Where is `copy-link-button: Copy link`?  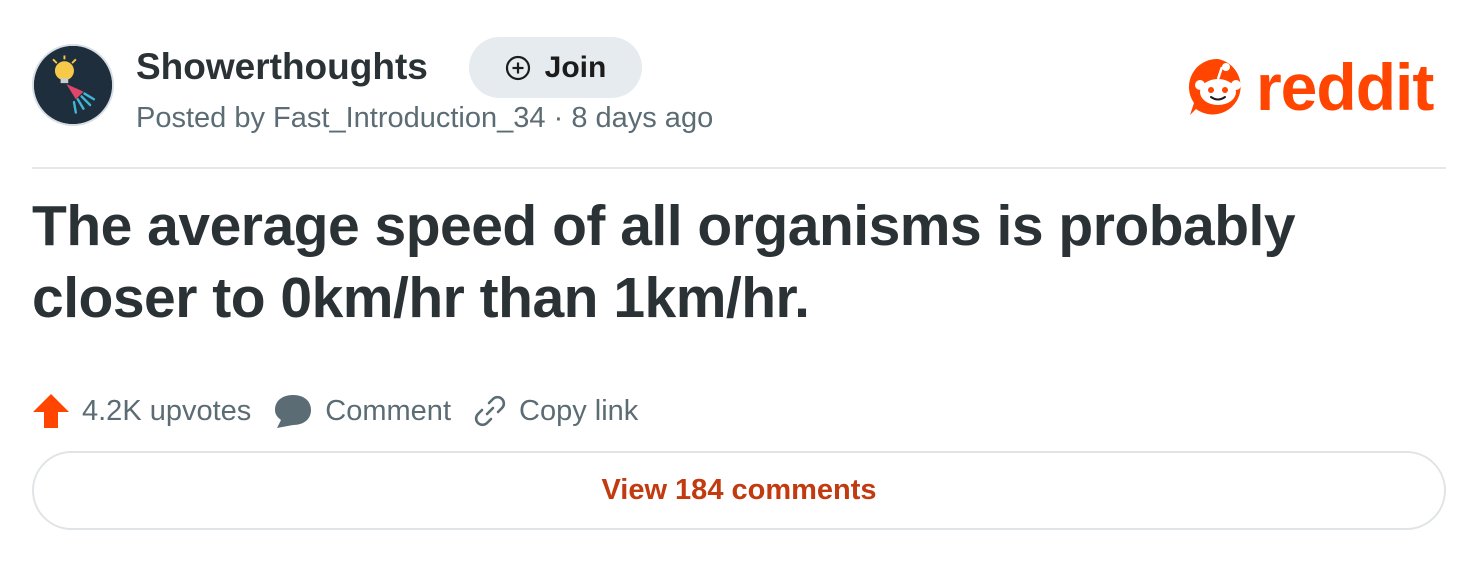
copy-link-button: Copy link is located at coordinates (555, 411).